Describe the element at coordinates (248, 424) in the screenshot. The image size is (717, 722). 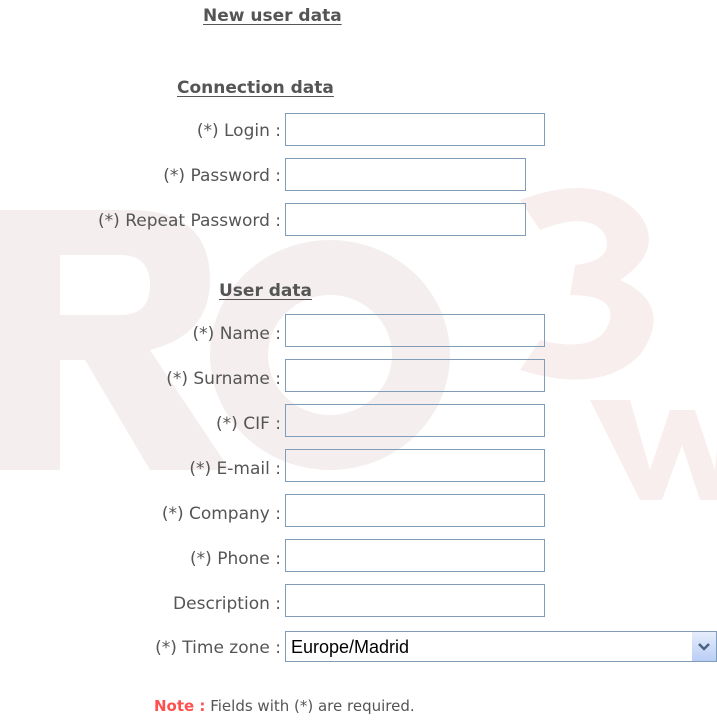
I see `cif-label: (*) CIF :` at that location.